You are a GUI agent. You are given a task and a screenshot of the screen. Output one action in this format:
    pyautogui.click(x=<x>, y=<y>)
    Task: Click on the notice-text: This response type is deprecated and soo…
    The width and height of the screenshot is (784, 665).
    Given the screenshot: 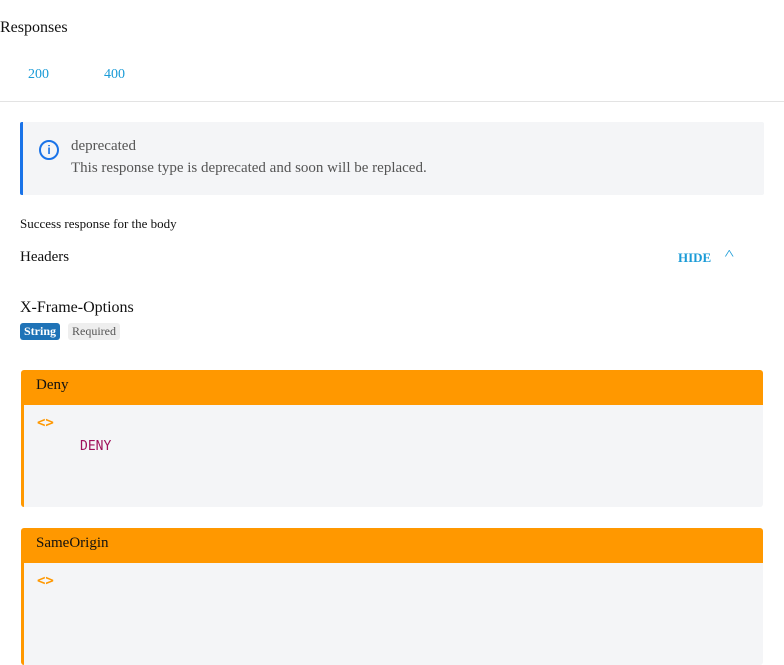 What is the action you would take?
    pyautogui.click(x=249, y=168)
    